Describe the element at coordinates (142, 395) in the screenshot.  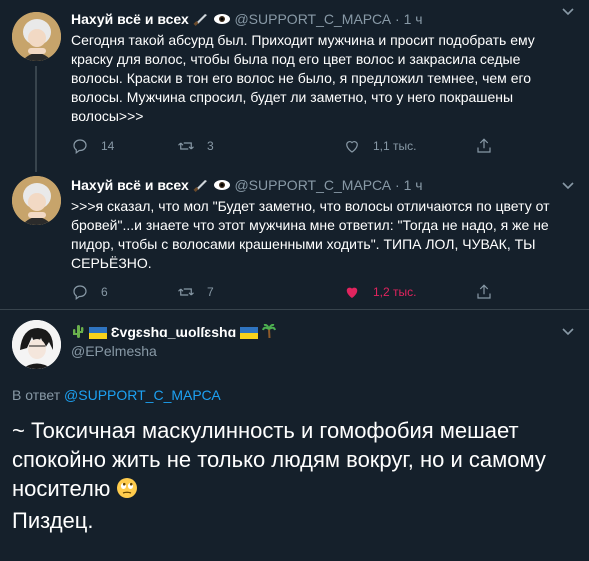
I see `in-reply-to-link: @SUPPORT_C_МАРСА` at that location.